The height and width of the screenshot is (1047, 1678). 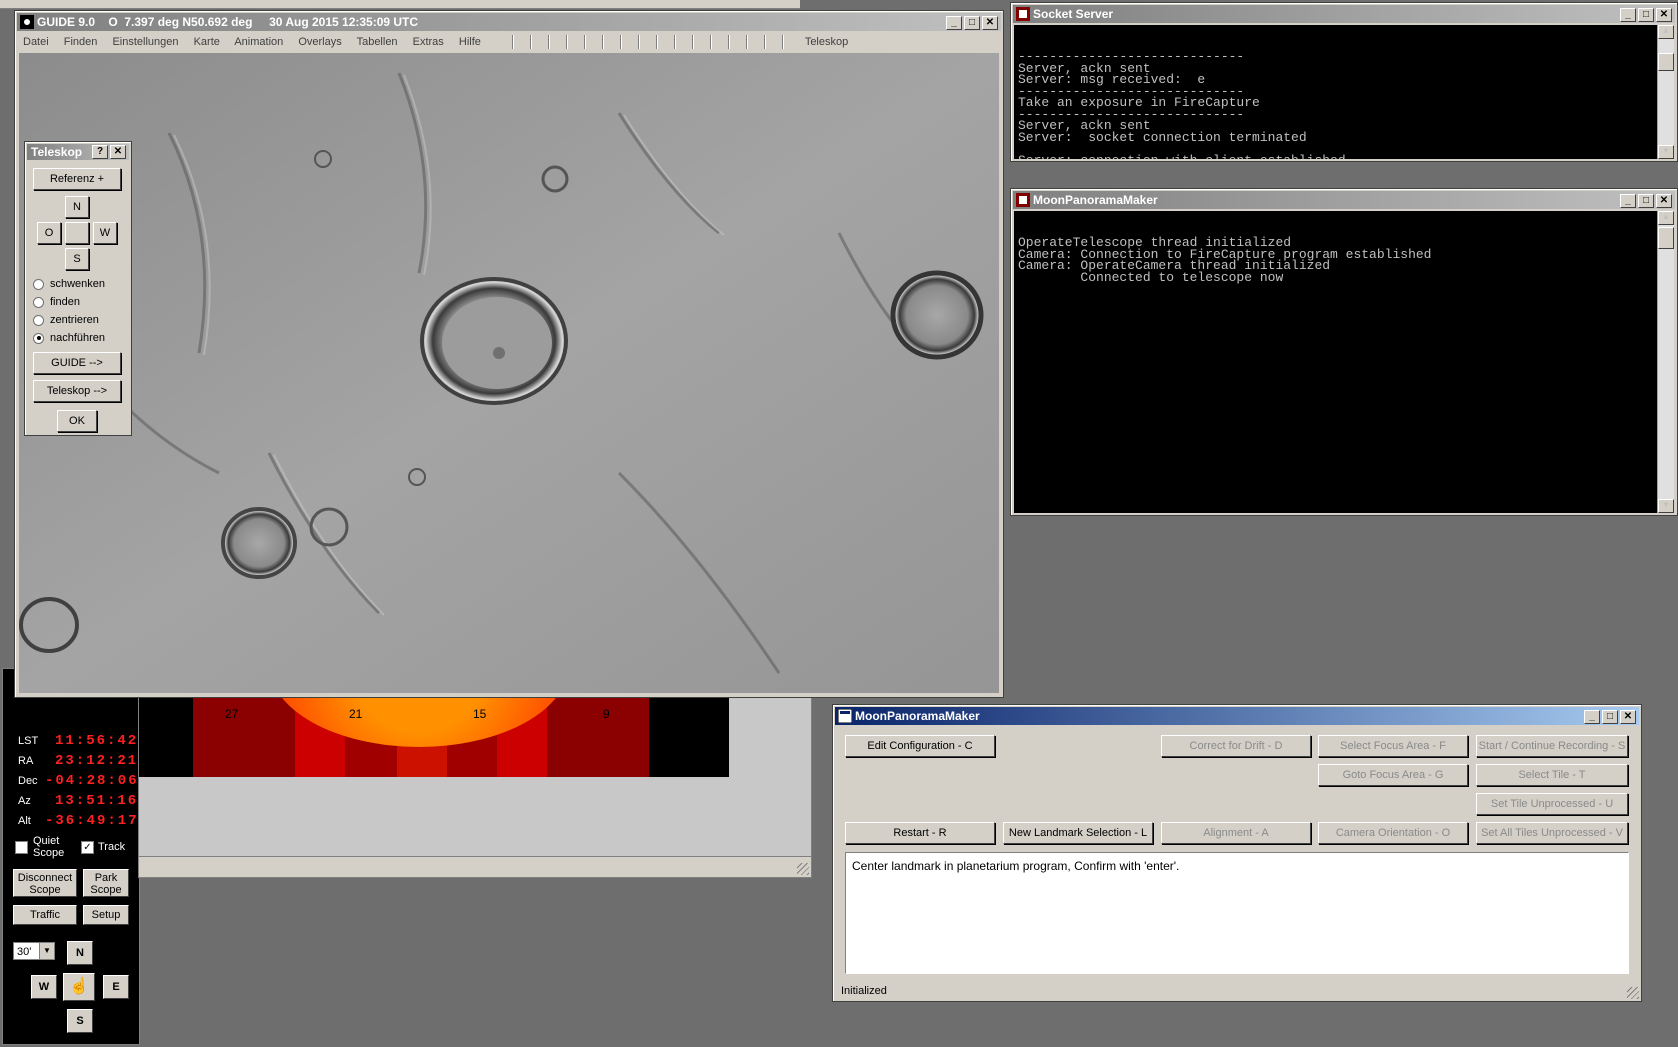 I want to click on dir-center-button, so click(x=77, y=233).